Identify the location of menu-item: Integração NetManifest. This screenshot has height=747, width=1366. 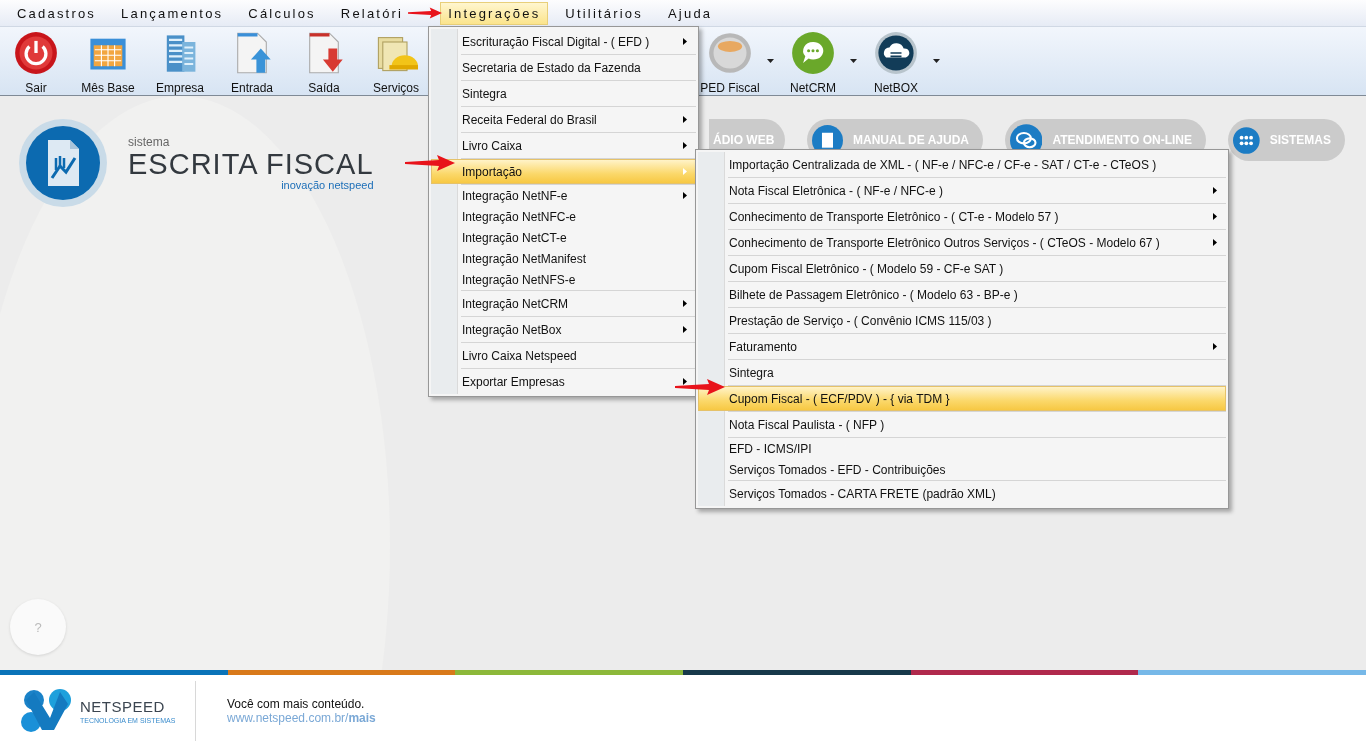
(563, 258).